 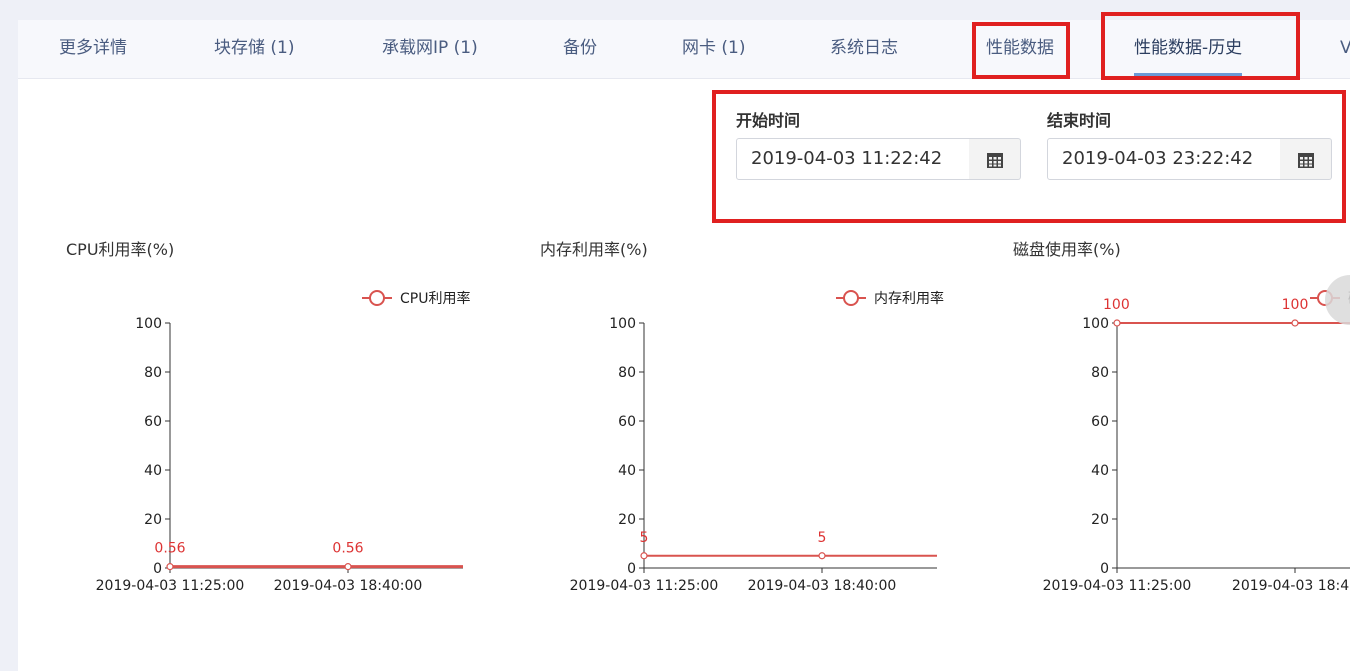 What do you see at coordinates (153, 520) in the screenshot?
I see `cpu-y-tick-label: 20` at bounding box center [153, 520].